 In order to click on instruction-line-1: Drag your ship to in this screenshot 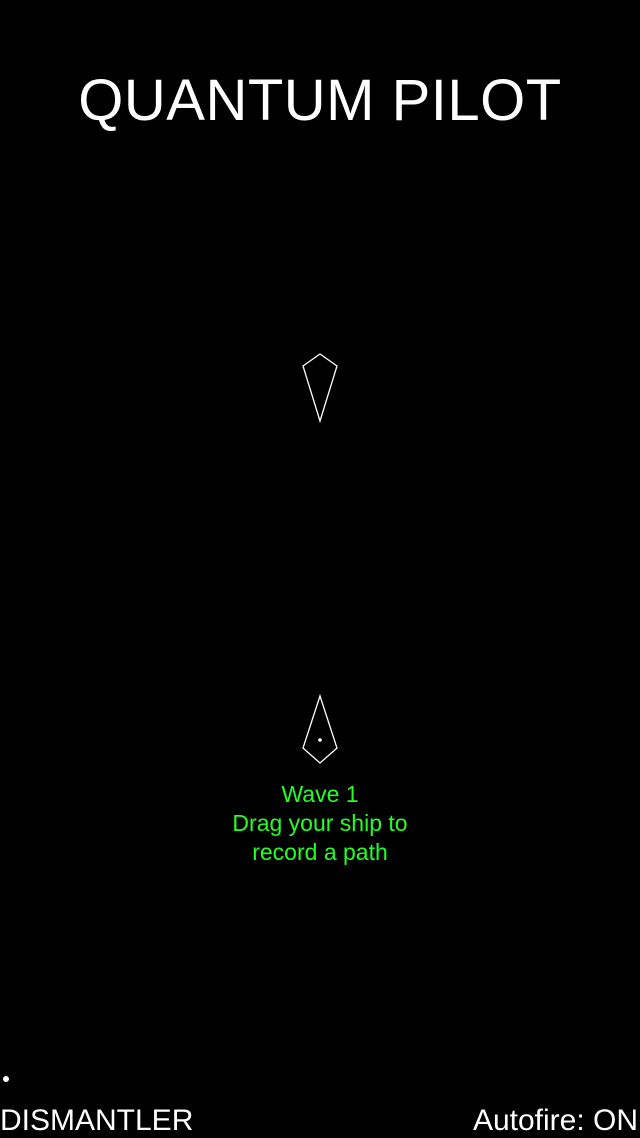, I will do `click(320, 823)`.